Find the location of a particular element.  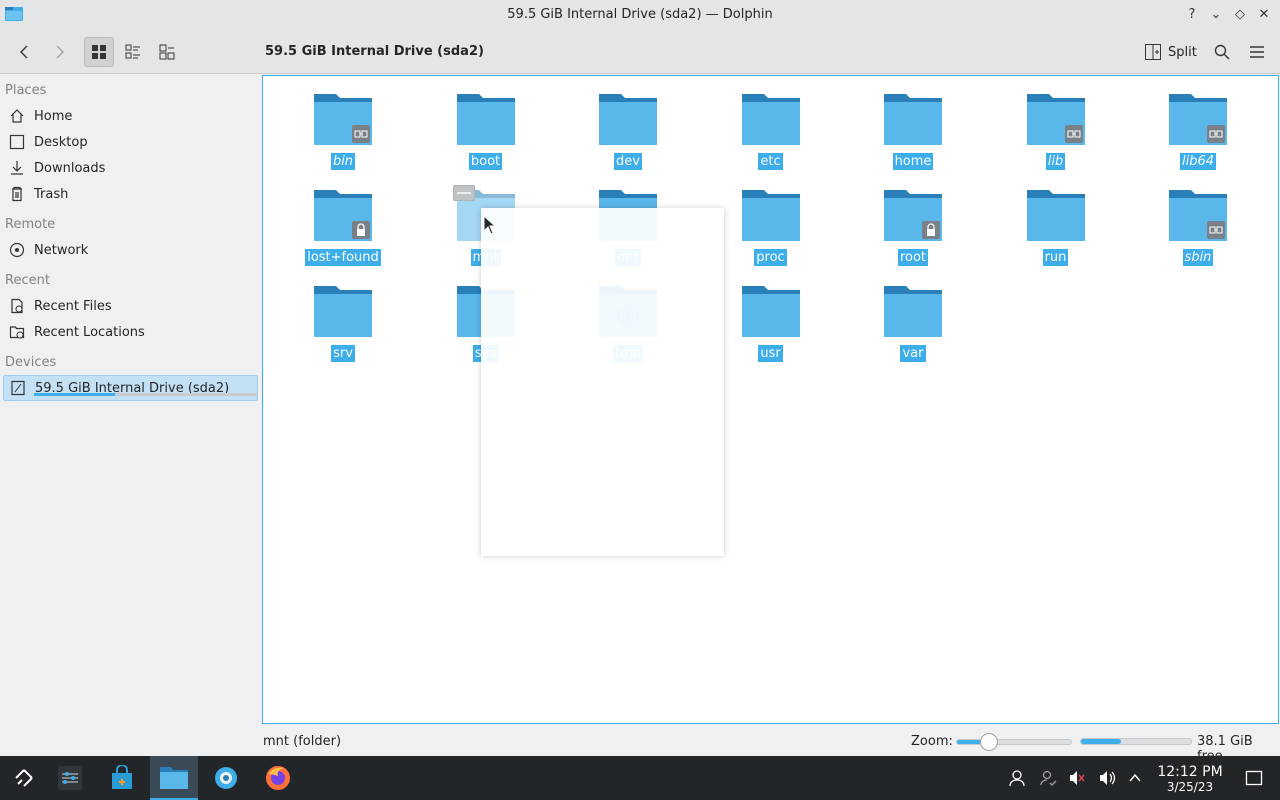

firefox-icon is located at coordinates (278, 778).